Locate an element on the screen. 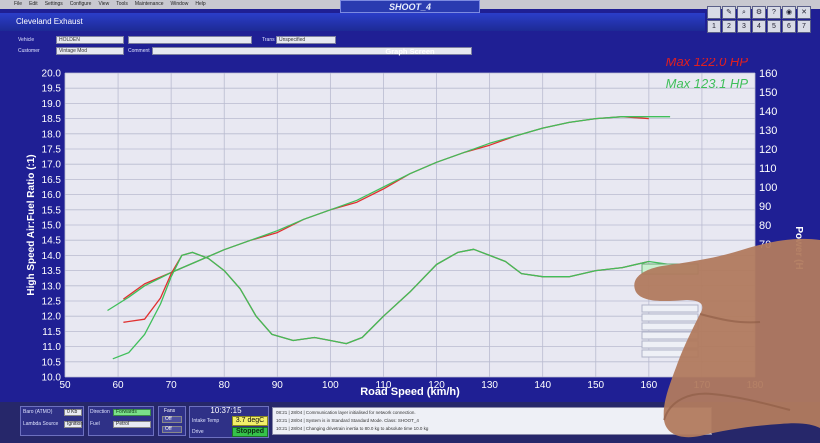 This screenshot has height=443, width=820. vehicle-field: HOLDEN is located at coordinates (90, 40).